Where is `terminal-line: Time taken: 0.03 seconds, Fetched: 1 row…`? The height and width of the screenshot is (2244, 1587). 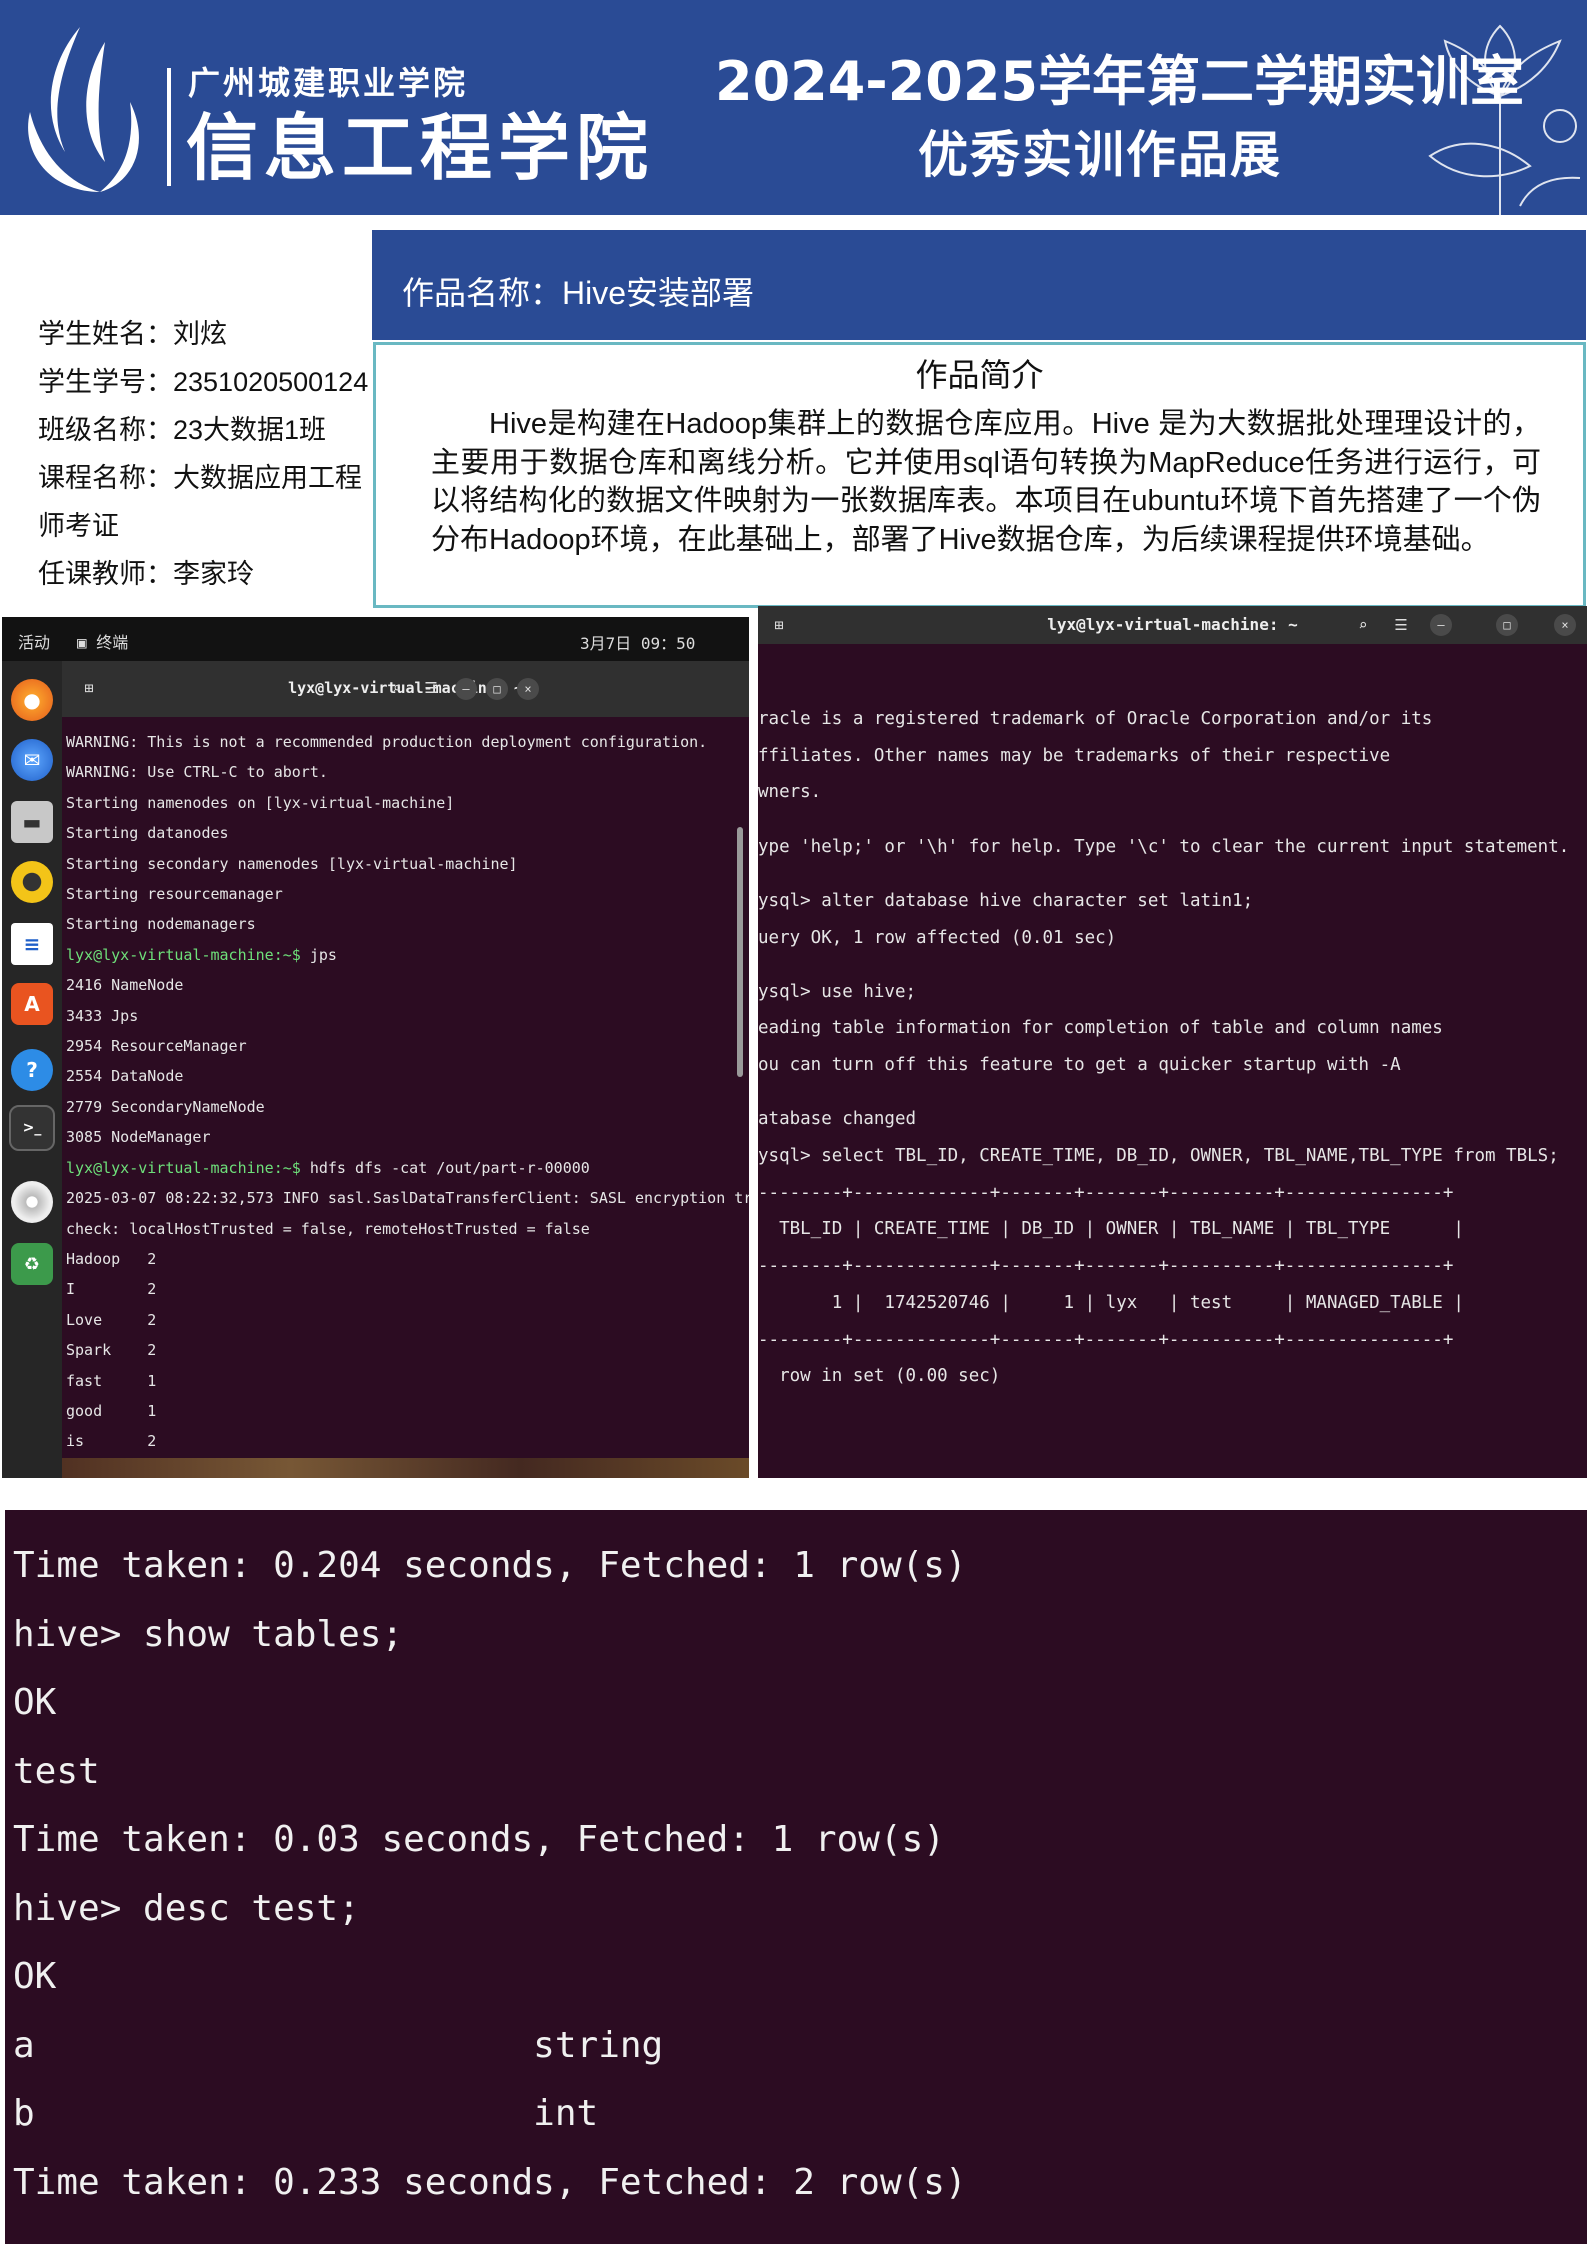
terminal-line: Time taken: 0.03 seconds, Fetched: 1 row… is located at coordinates (479, 1839).